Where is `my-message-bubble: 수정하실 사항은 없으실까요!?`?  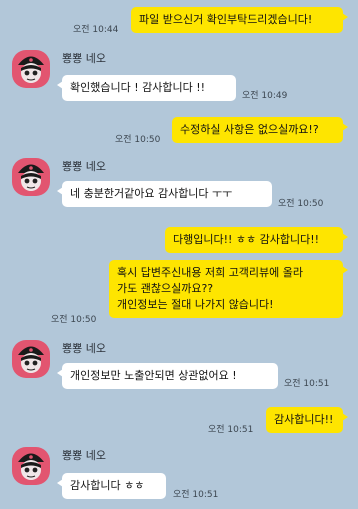 my-message-bubble: 수정하실 사항은 없으실까요!? is located at coordinates (260, 130).